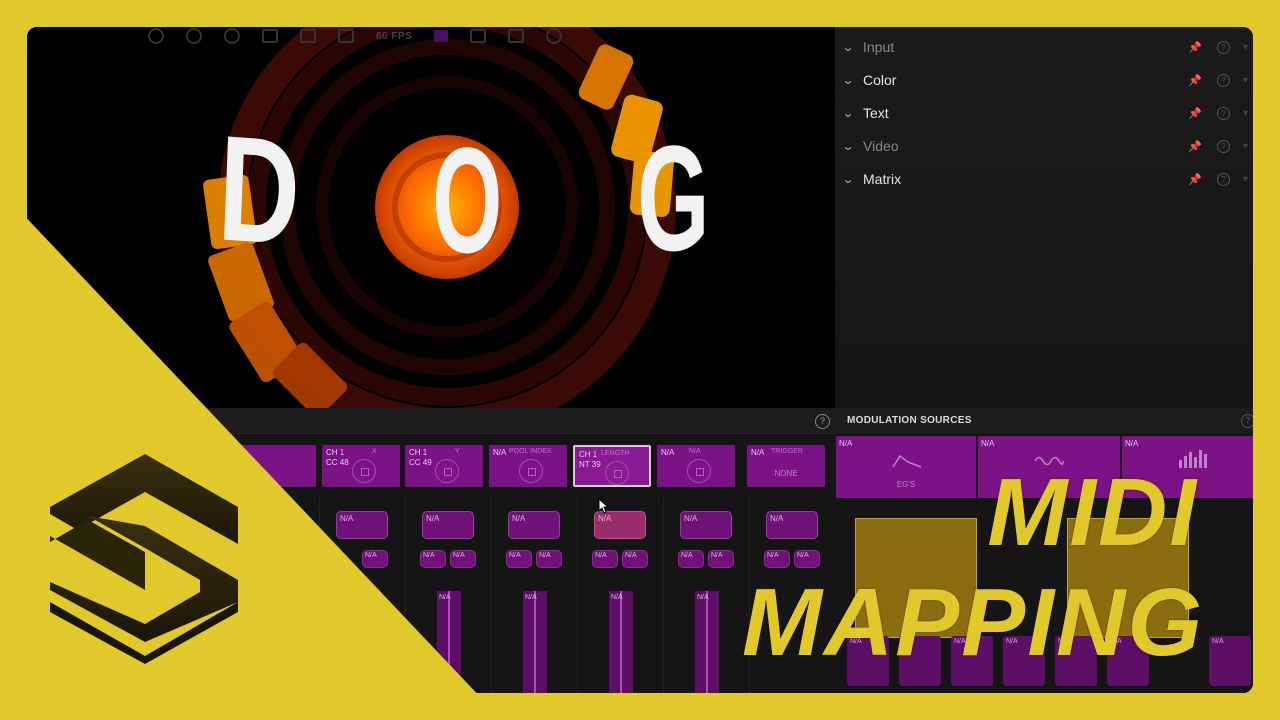 This screenshot has height=720, width=1280. I want to click on mod-tile-label: EG'S, so click(906, 484).